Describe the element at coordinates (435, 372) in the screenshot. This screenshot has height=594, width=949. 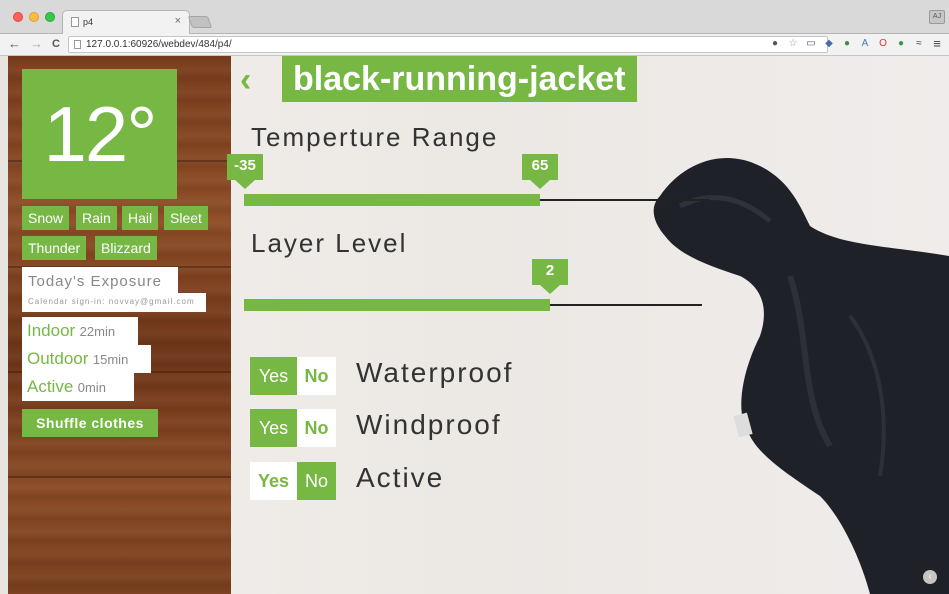
I see `waterproof-label: Waterproof` at that location.